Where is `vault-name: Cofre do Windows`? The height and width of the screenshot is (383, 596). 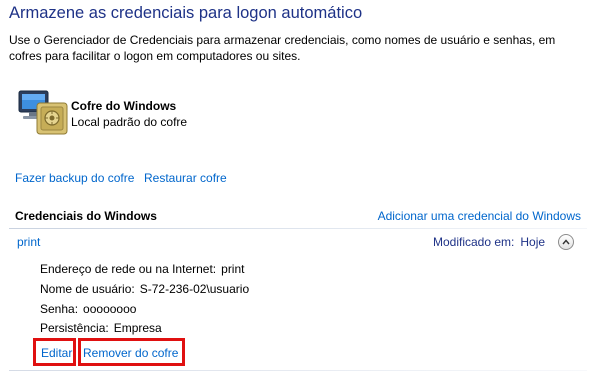
vault-name: Cofre do Windows is located at coordinates (124, 106).